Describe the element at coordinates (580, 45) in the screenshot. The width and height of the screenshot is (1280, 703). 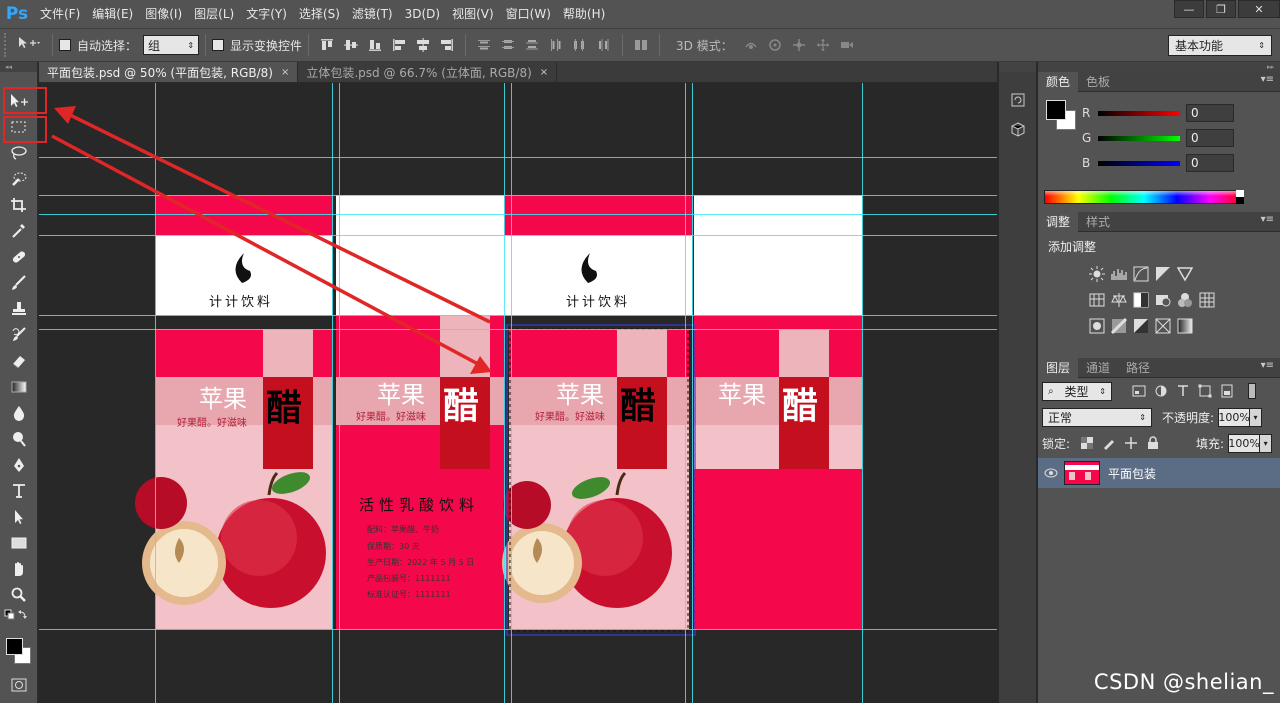
I see `distribute-hcenter-icon` at that location.